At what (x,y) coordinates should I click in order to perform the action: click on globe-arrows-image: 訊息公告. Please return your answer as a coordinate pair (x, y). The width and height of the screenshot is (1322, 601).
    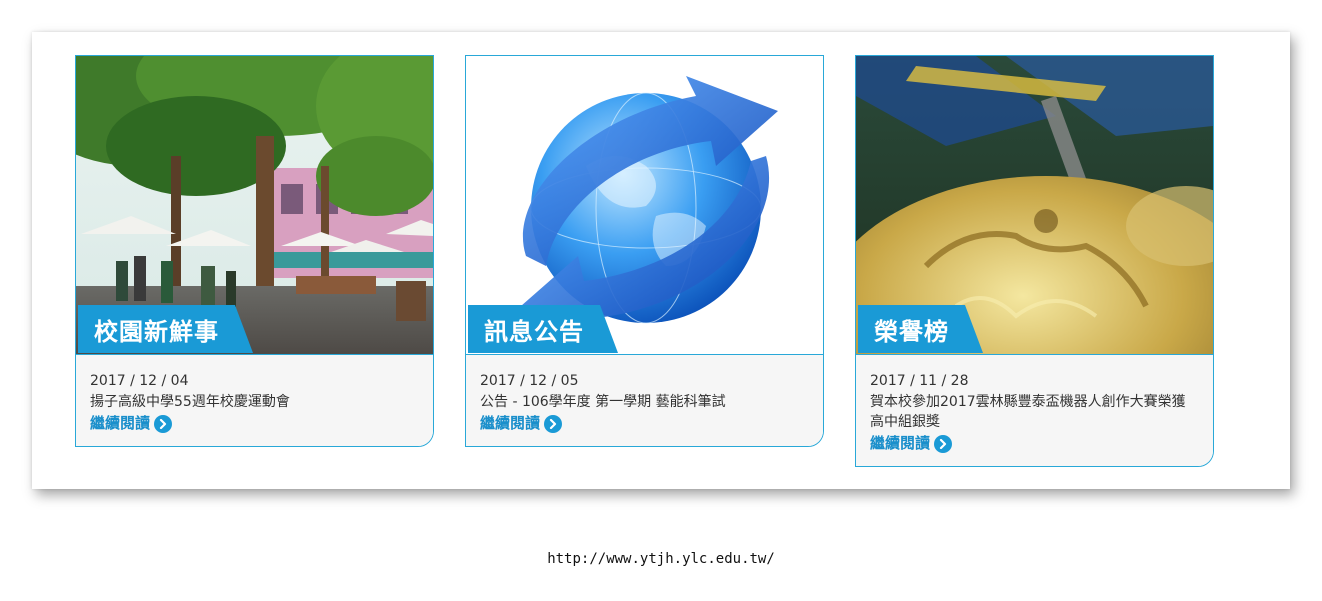
    Looking at the image, I should click on (644, 205).